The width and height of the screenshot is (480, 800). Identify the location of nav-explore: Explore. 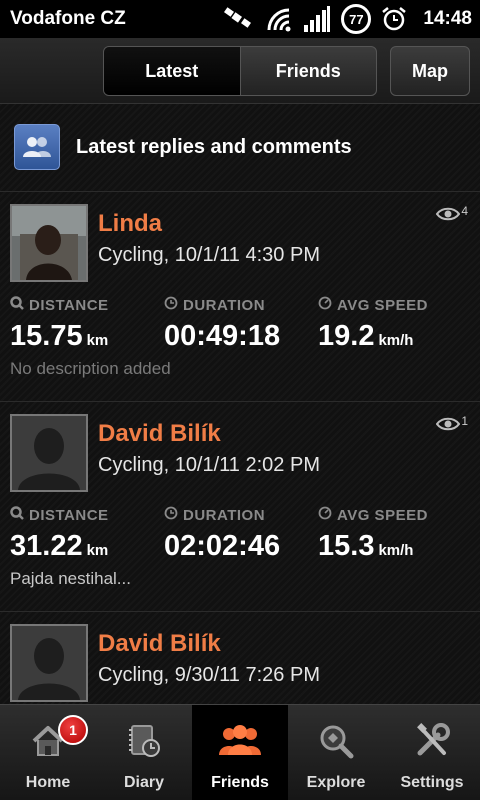
(336, 752).